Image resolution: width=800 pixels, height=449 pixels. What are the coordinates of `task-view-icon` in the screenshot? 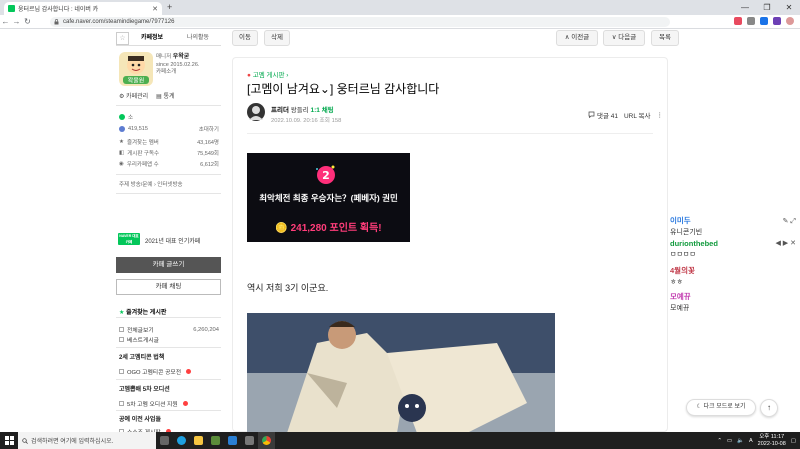 It's located at (164, 440).